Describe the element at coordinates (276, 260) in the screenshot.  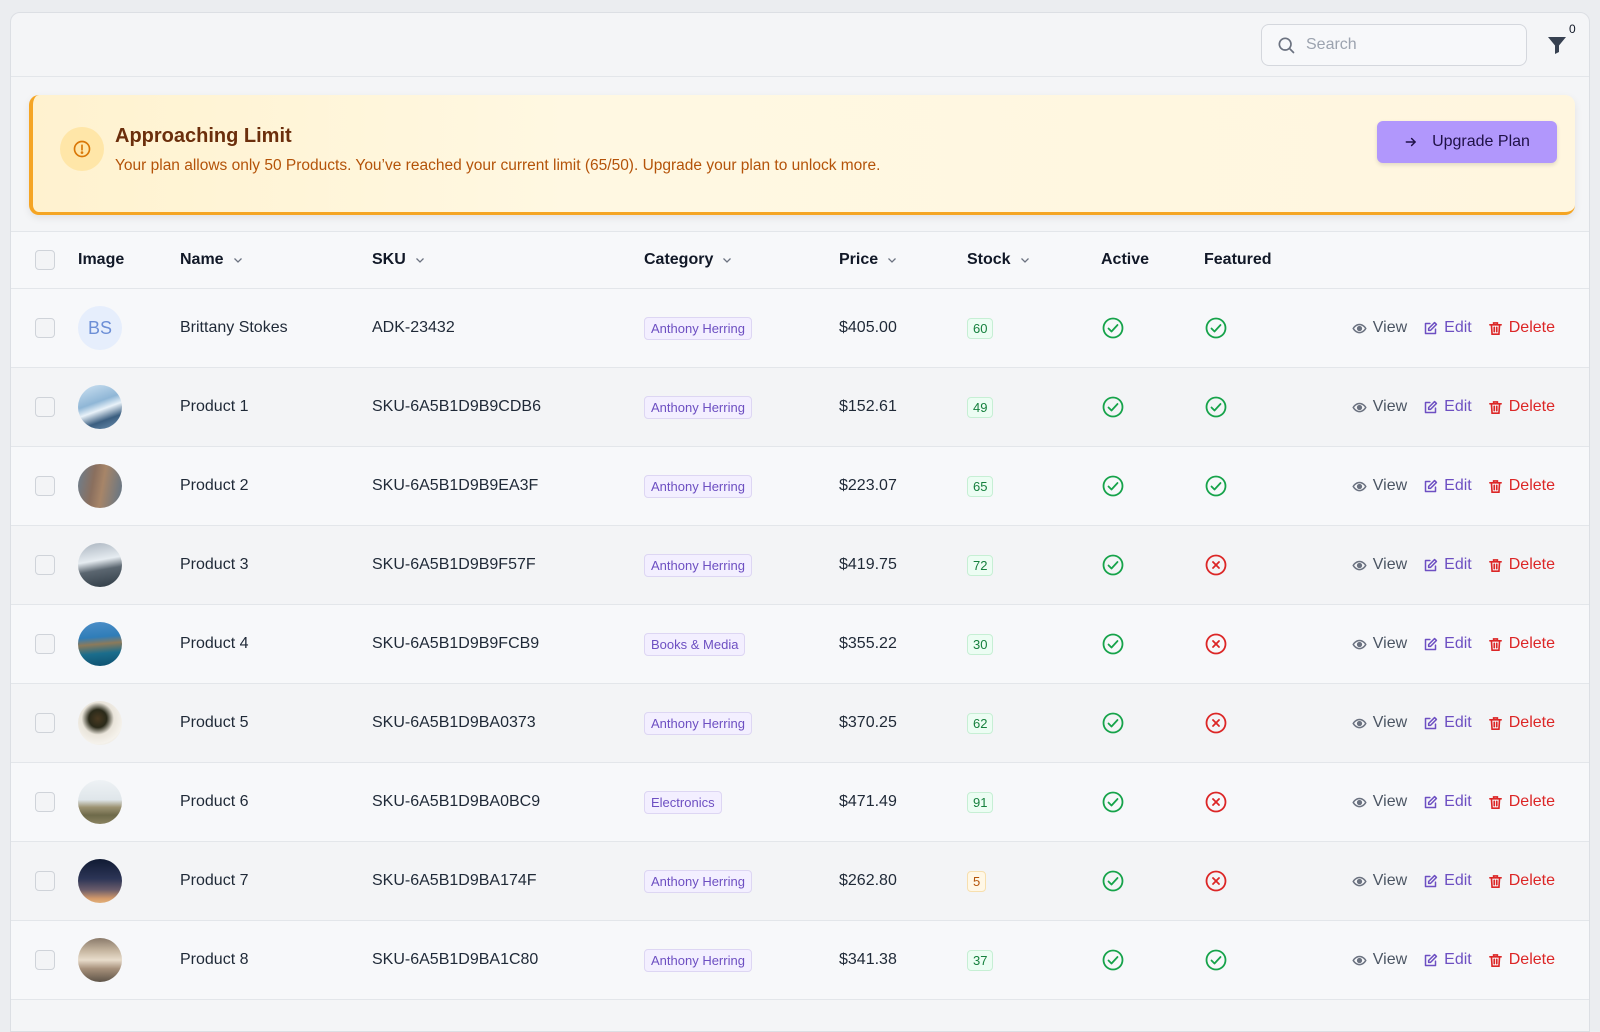
I see `column-header-name: Name` at that location.